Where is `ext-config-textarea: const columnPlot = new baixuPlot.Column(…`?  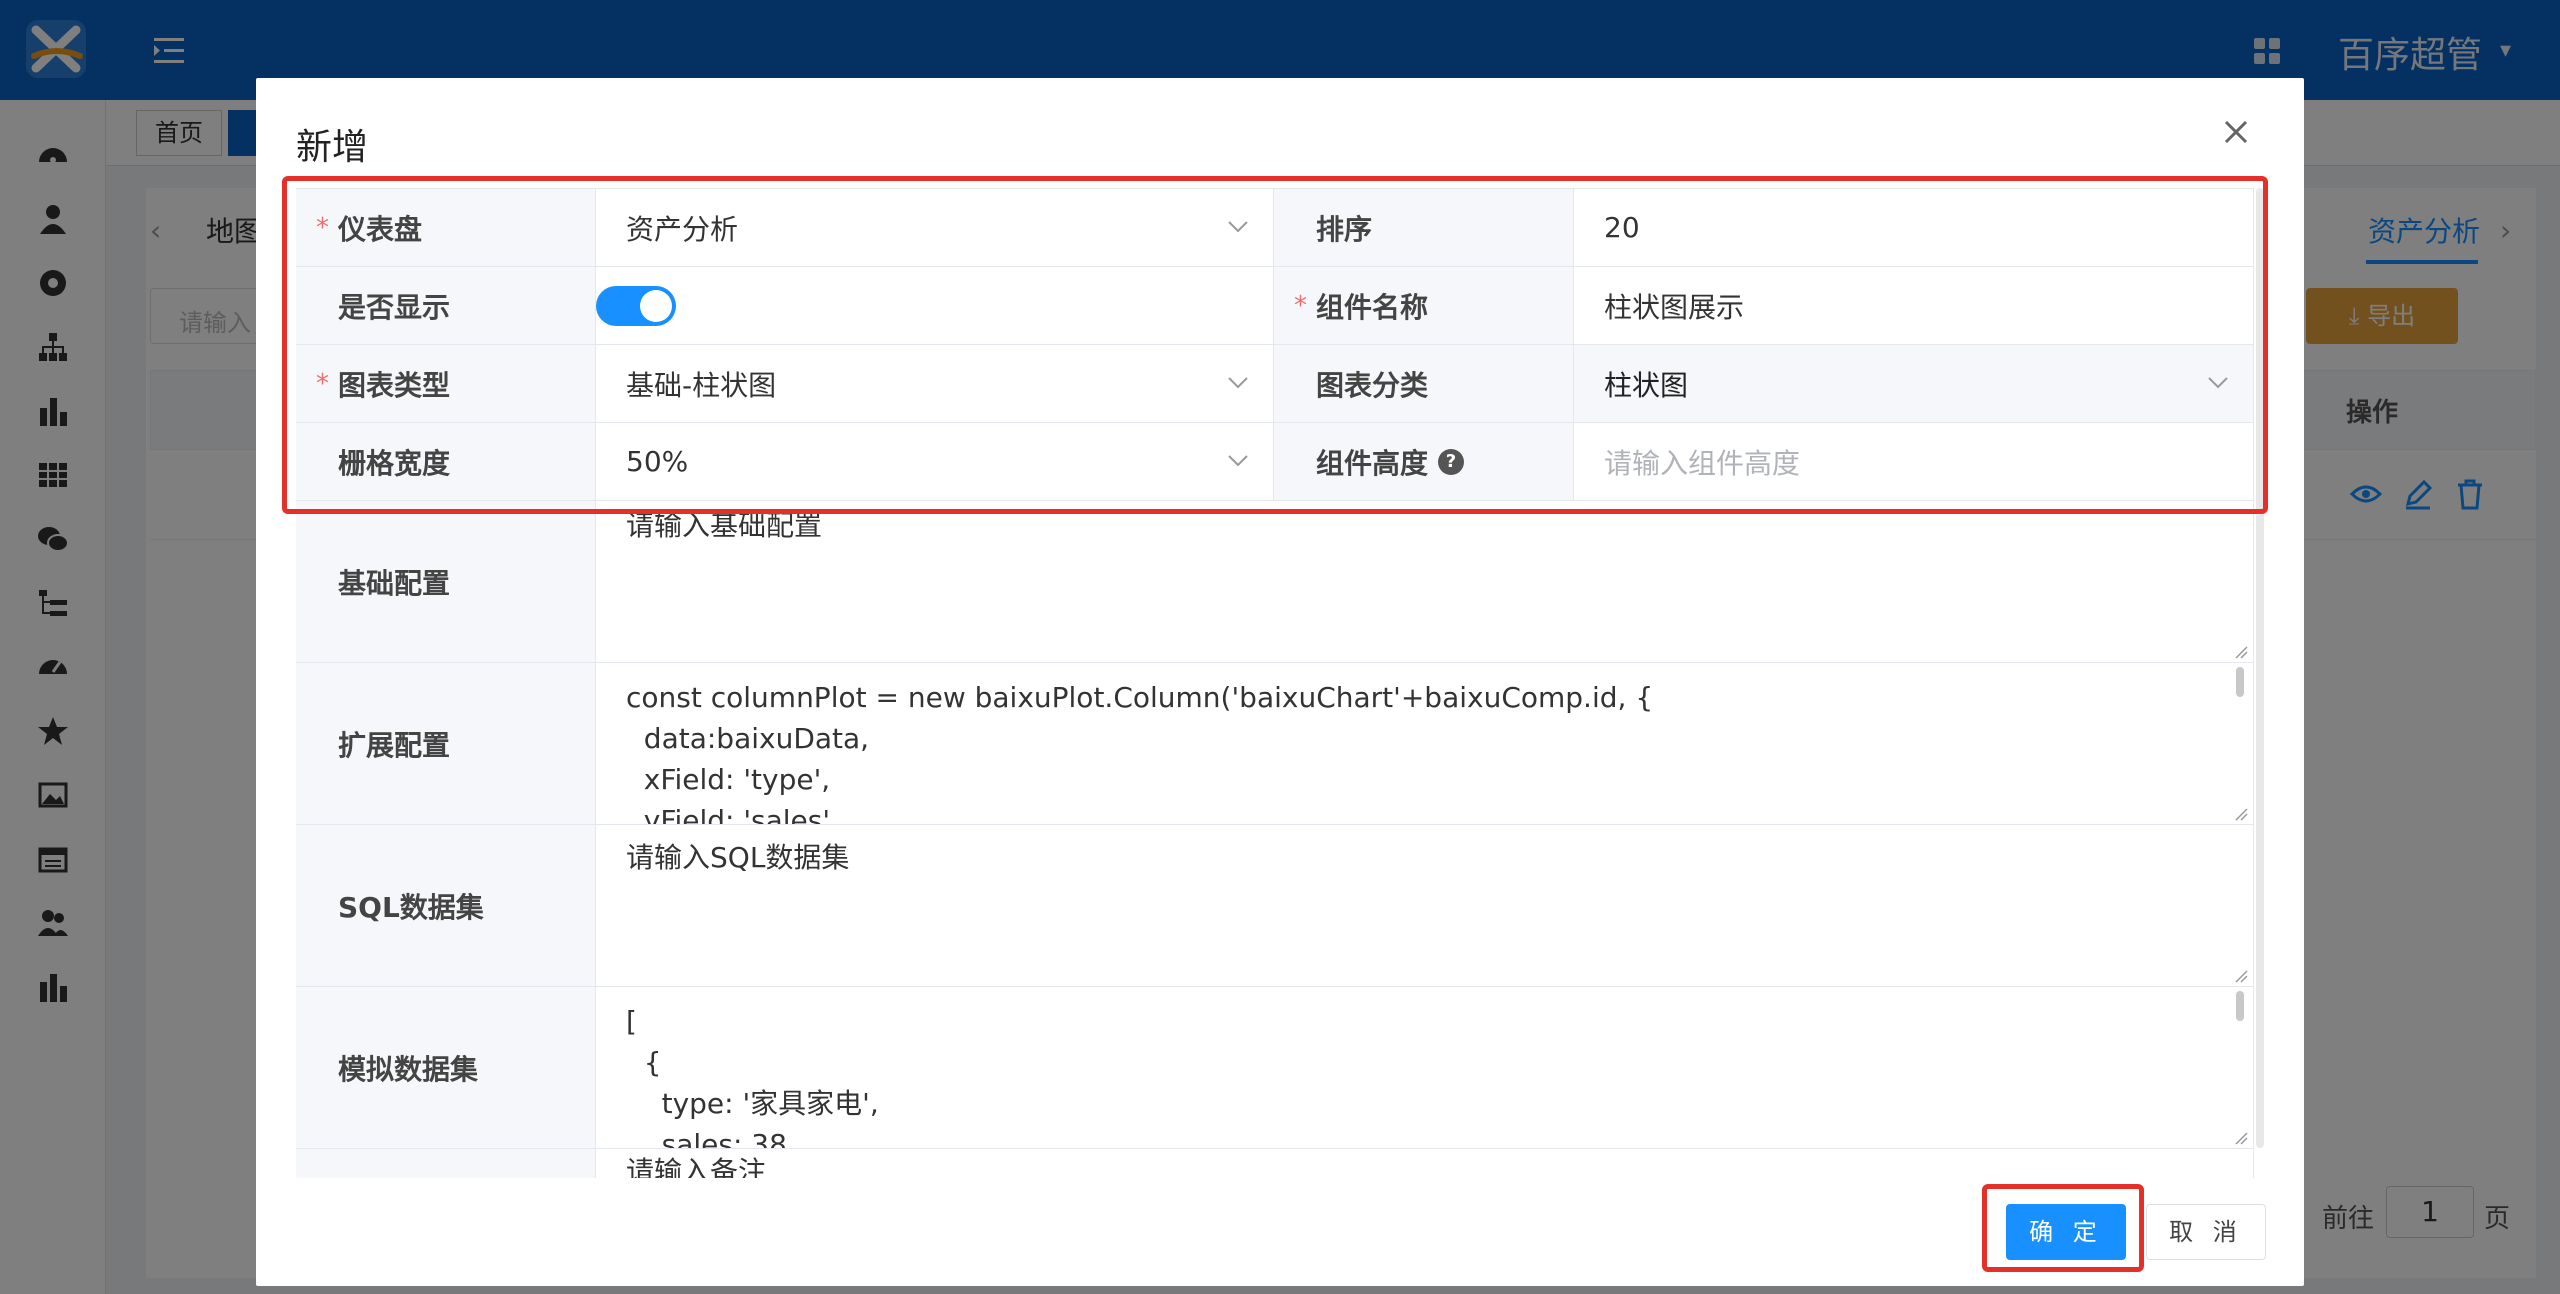 ext-config-textarea: const columnPlot = new baixuPlot.Column(… is located at coordinates (1425, 743).